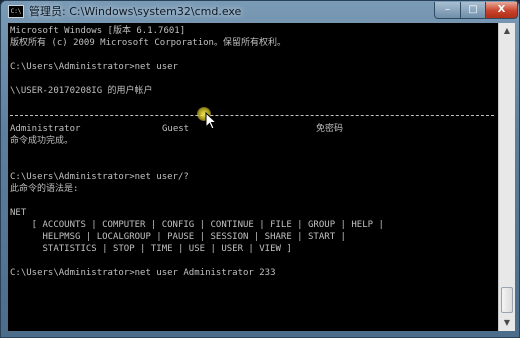 Image resolution: width=520 pixels, height=338 pixels. I want to click on scrollbar-thumb, so click(507, 300).